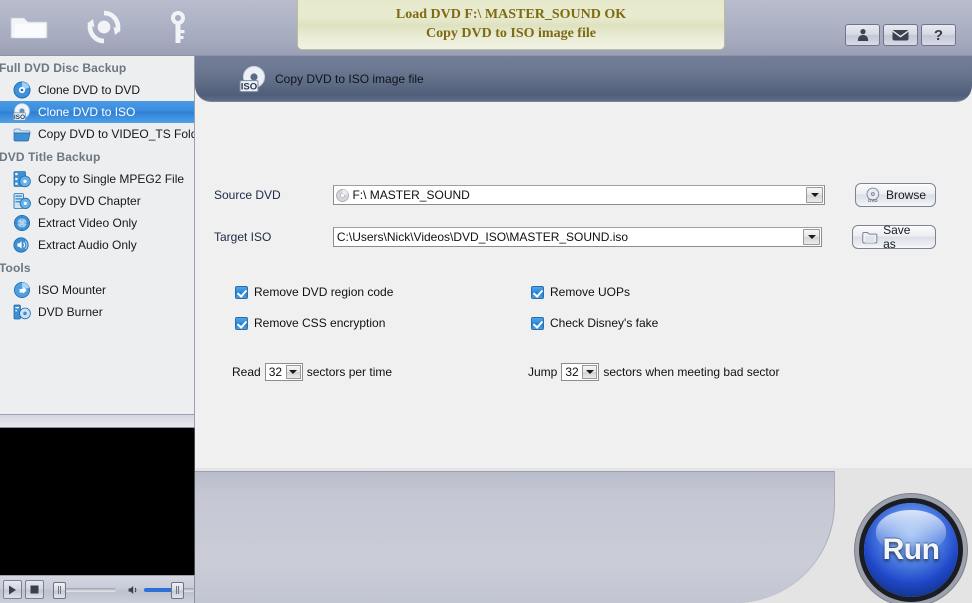 Image resolution: width=972 pixels, height=603 pixels. I want to click on play-button, so click(13, 589).